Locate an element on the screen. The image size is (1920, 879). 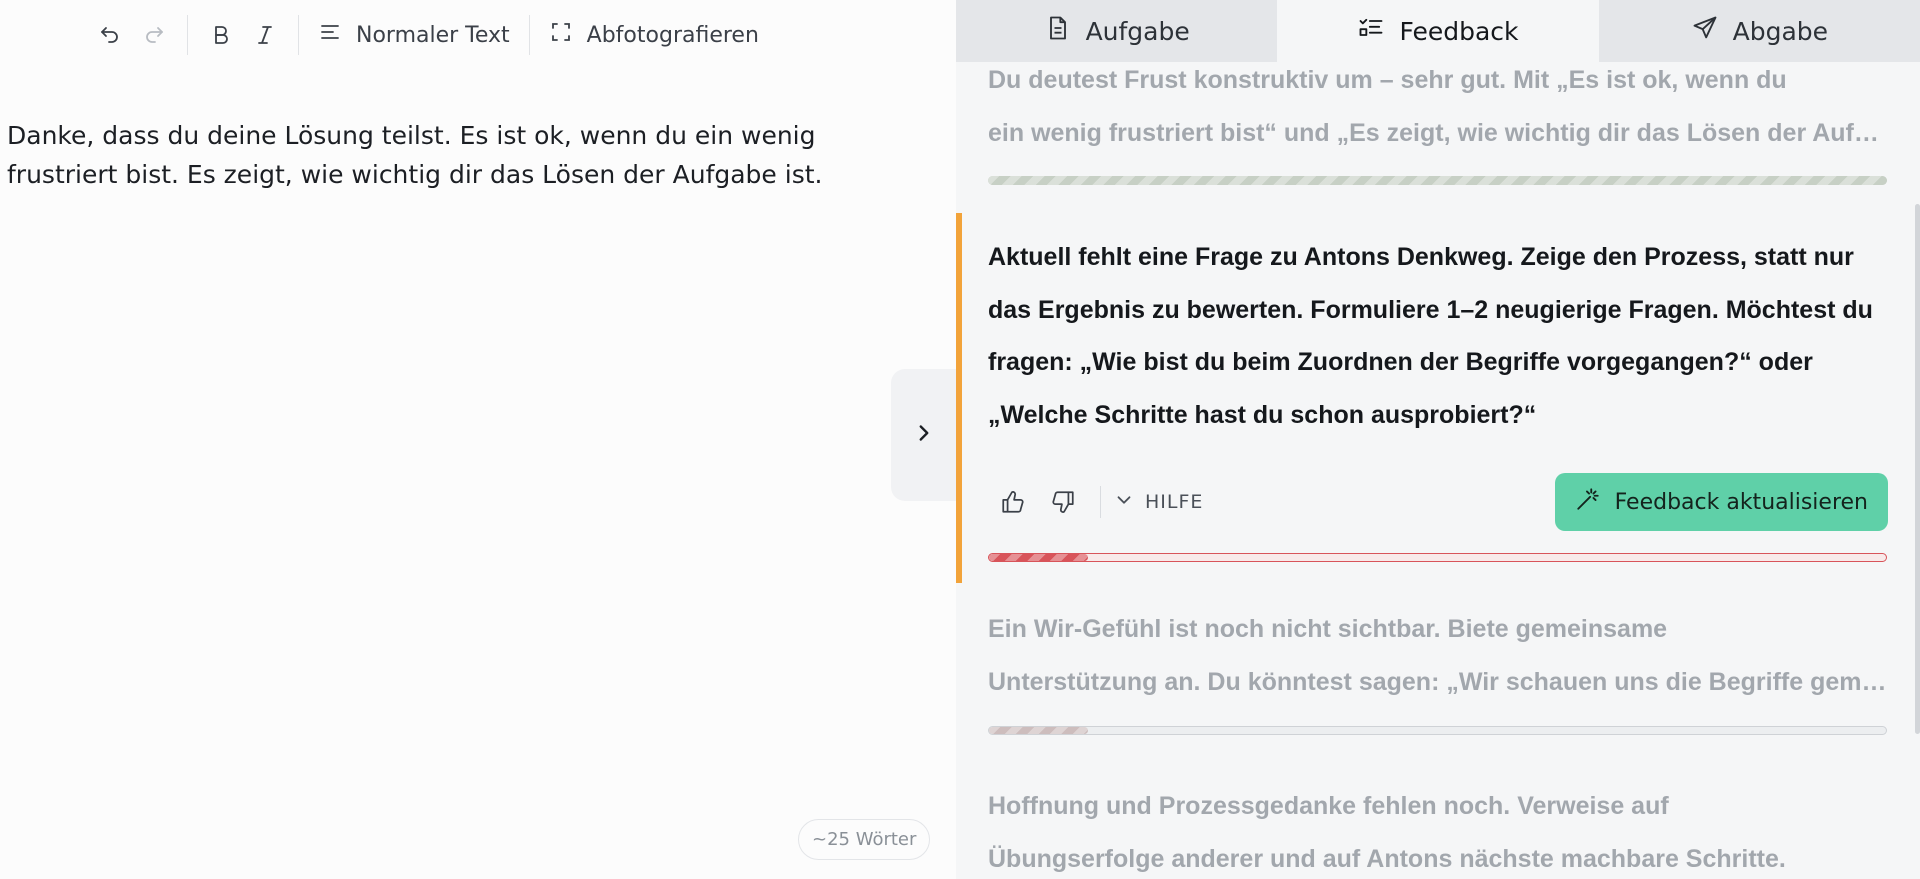
editor-toolbar: Normaler Text Abfotografieren is located at coordinates (427, 35).